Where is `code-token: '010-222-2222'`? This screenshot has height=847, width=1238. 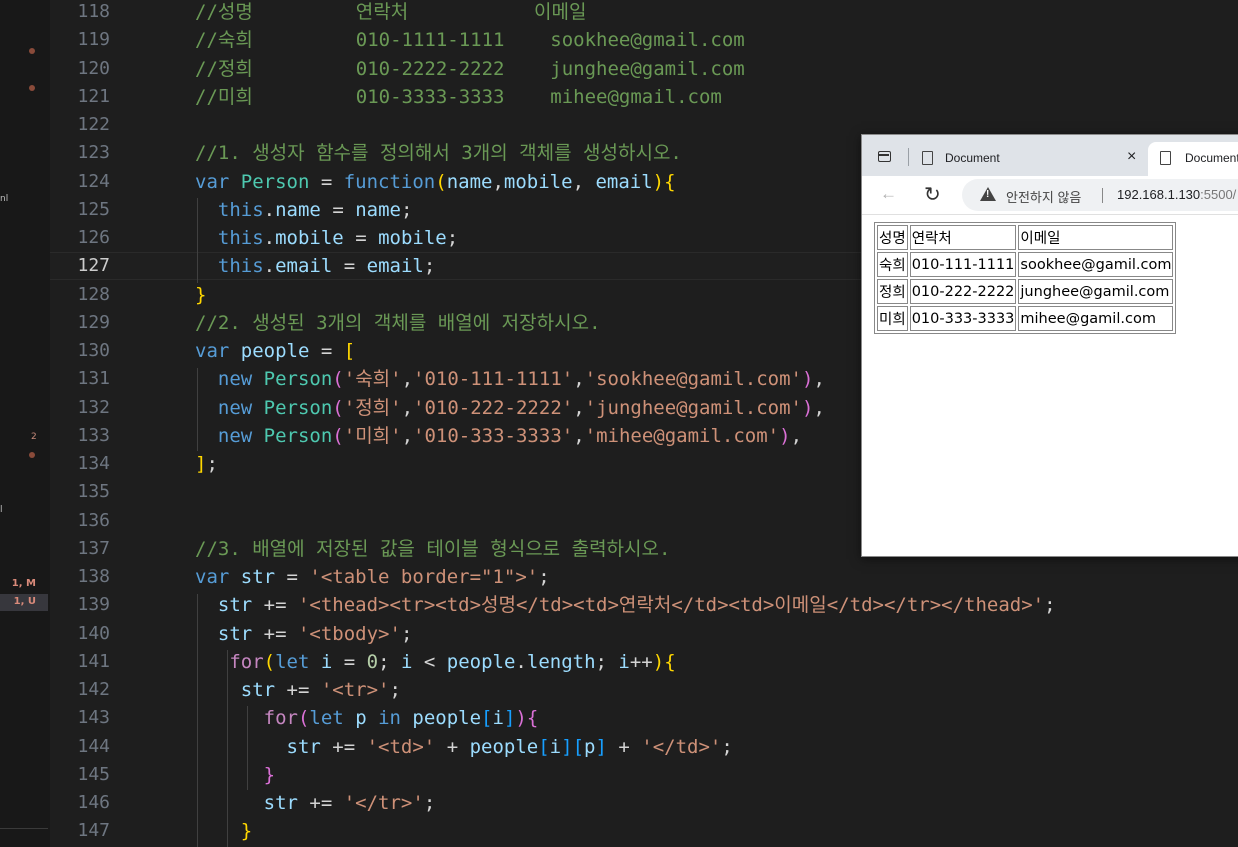 code-token: '010-222-2222' is located at coordinates (493, 407).